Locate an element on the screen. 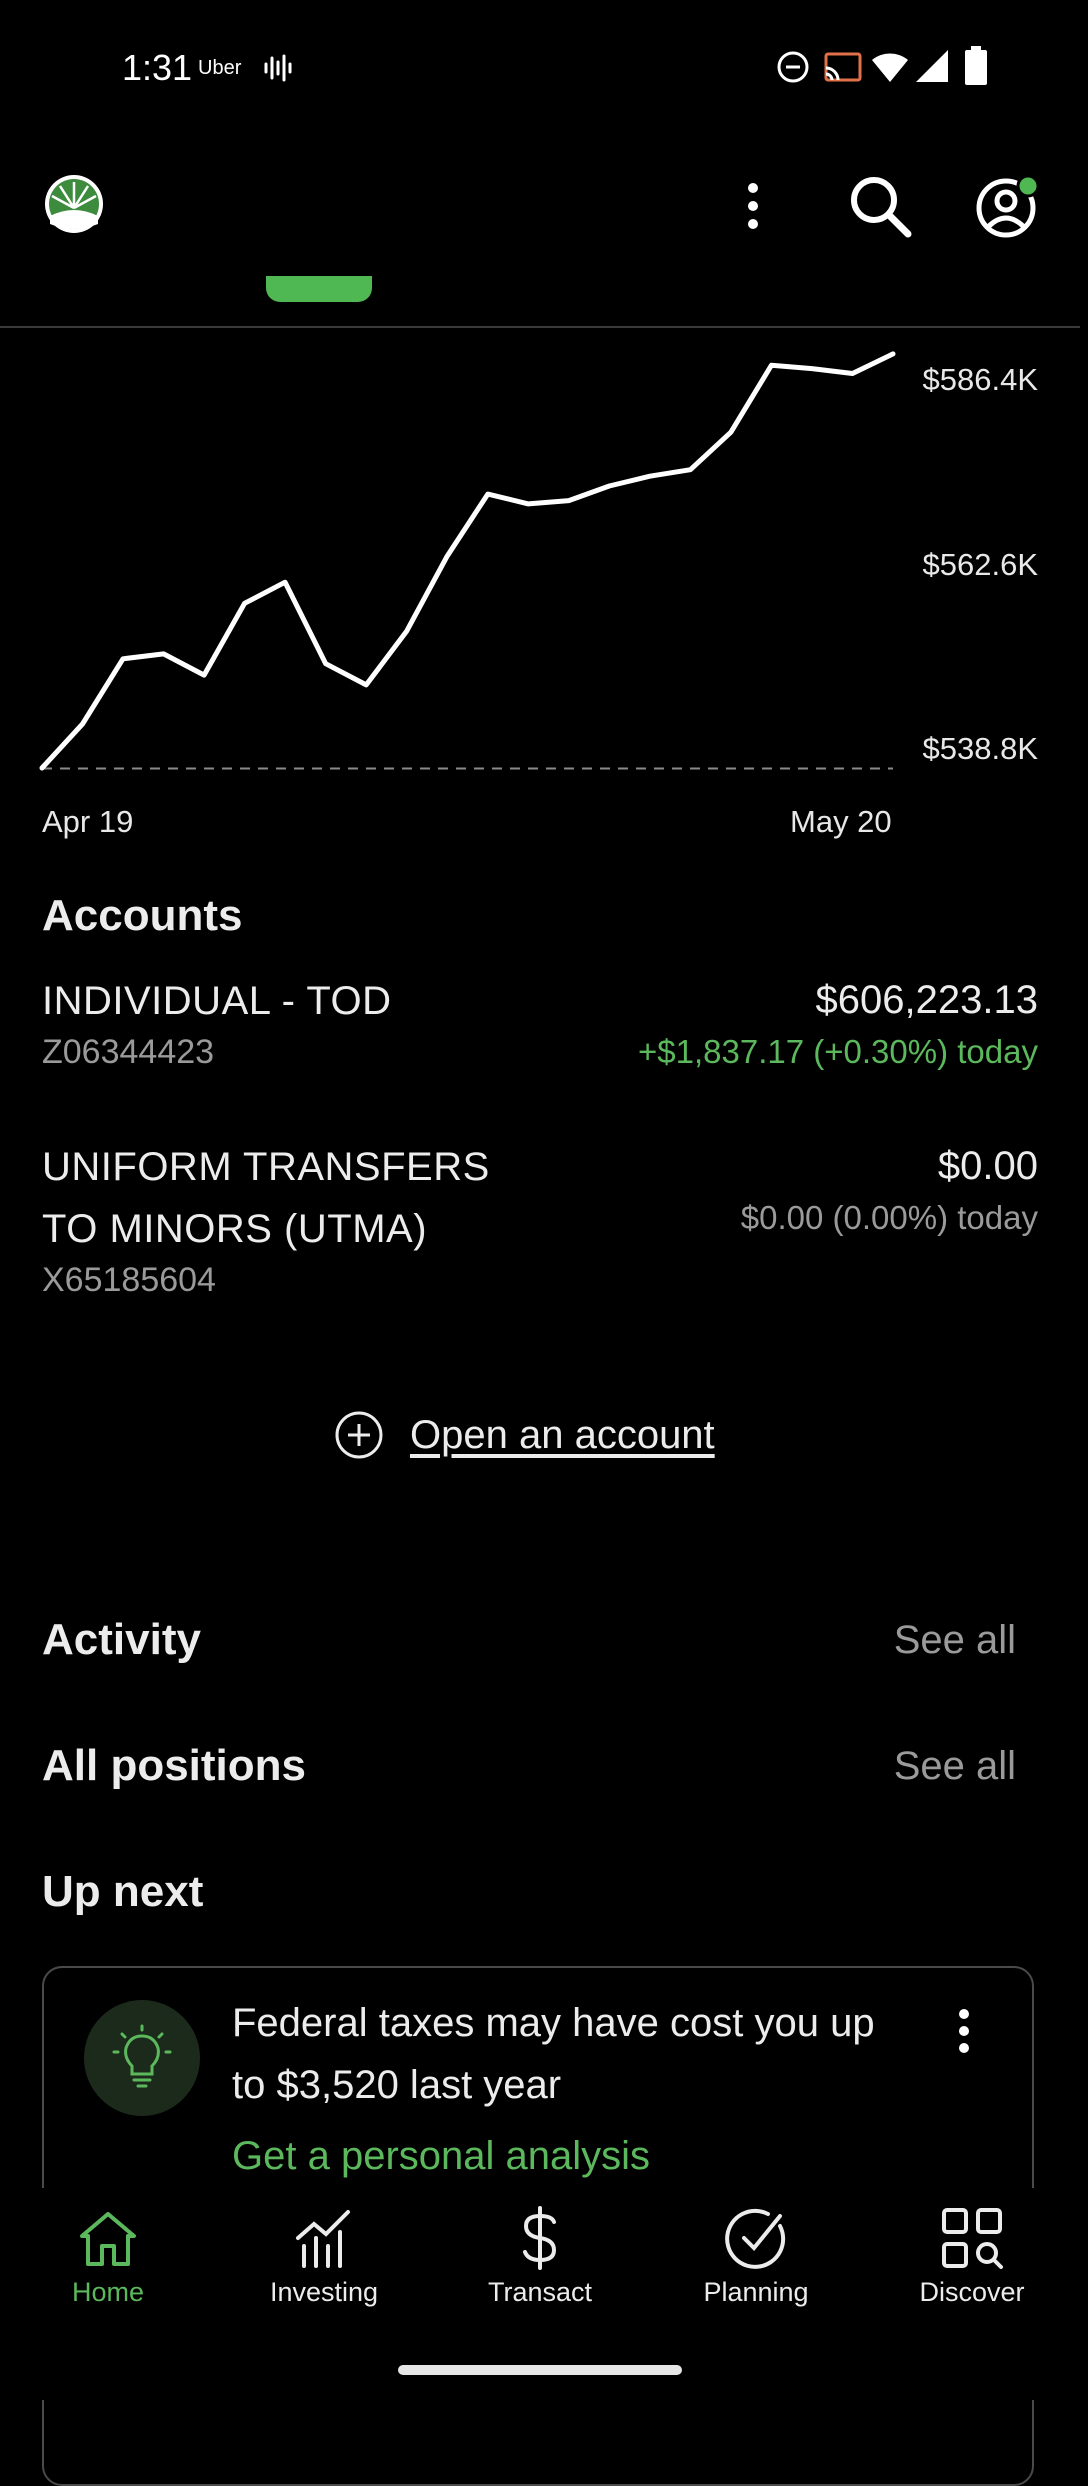  status-time: 1:31 is located at coordinates (157, 67).